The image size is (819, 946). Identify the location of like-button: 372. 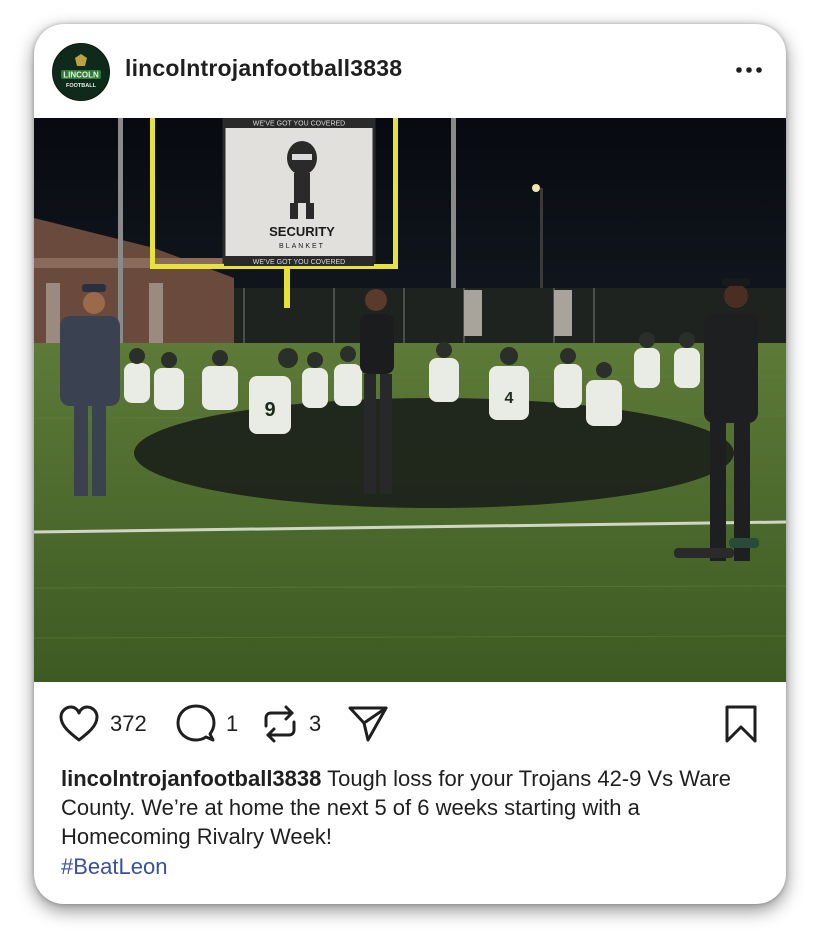
(102, 724).